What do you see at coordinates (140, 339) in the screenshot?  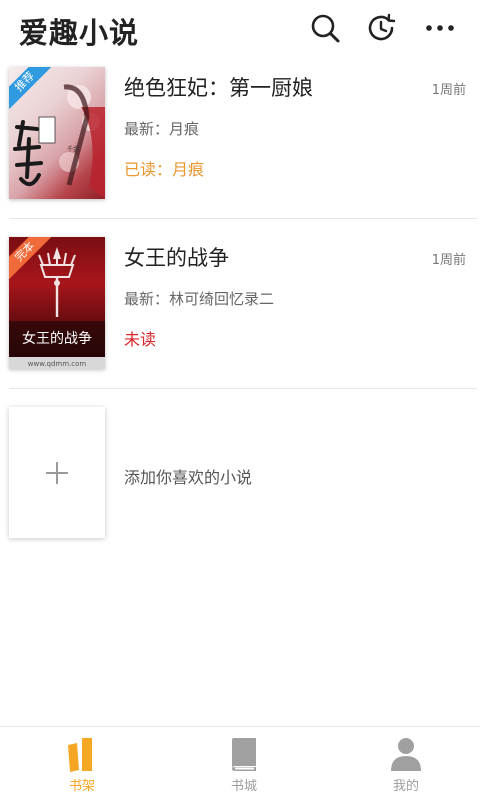 I see `read-status: 未读` at bounding box center [140, 339].